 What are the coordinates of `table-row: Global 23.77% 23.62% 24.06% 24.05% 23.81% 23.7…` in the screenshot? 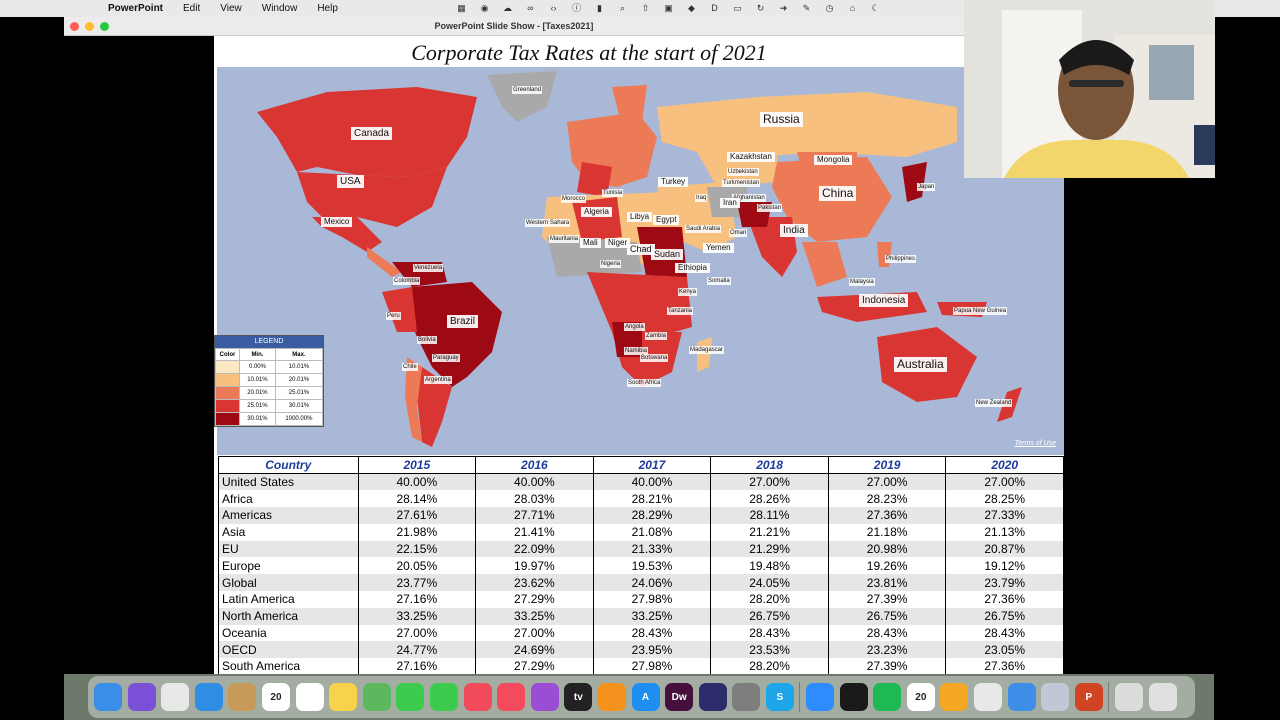 It's located at (641, 583).